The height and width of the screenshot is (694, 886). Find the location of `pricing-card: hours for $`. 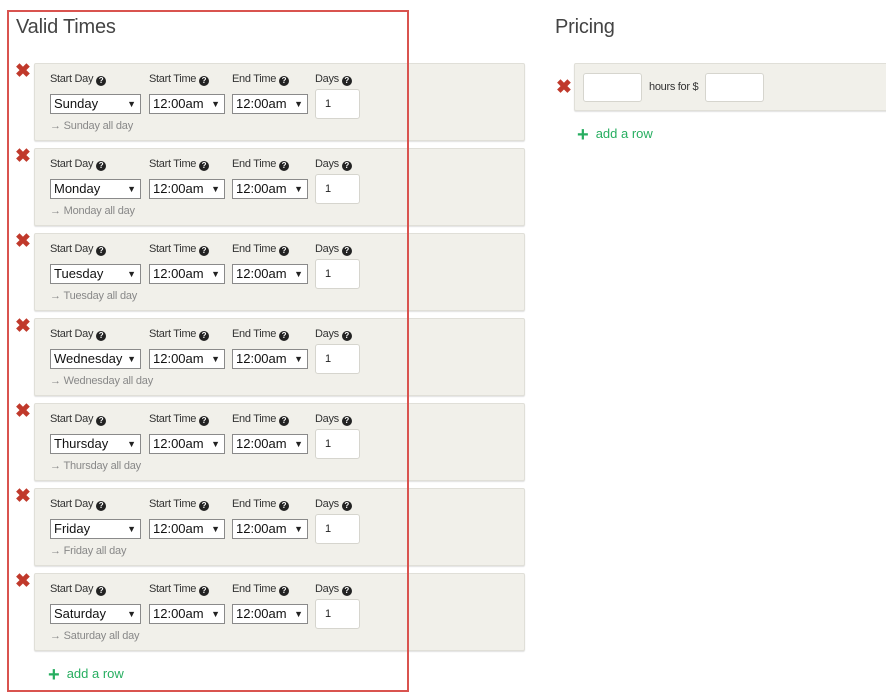

pricing-card: hours for $ is located at coordinates (730, 87).